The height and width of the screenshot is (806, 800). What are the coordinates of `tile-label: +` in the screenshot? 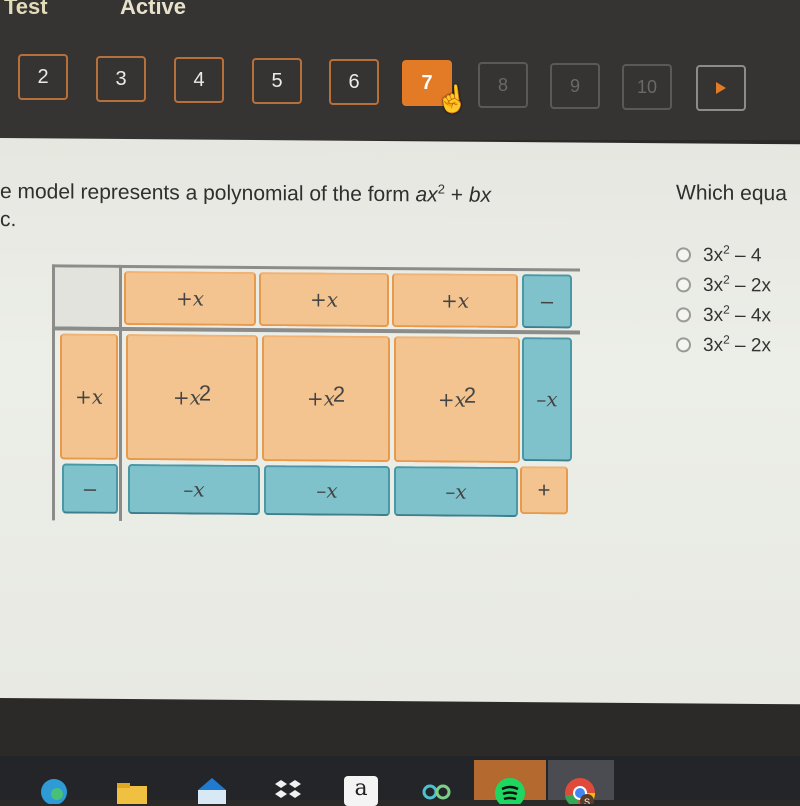 It's located at (544, 490).